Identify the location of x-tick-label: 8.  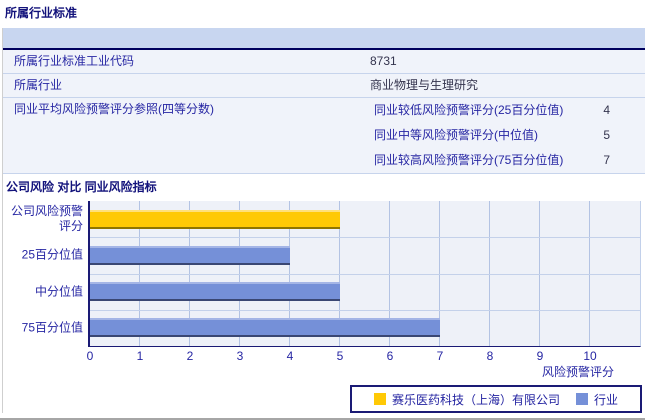
(490, 356).